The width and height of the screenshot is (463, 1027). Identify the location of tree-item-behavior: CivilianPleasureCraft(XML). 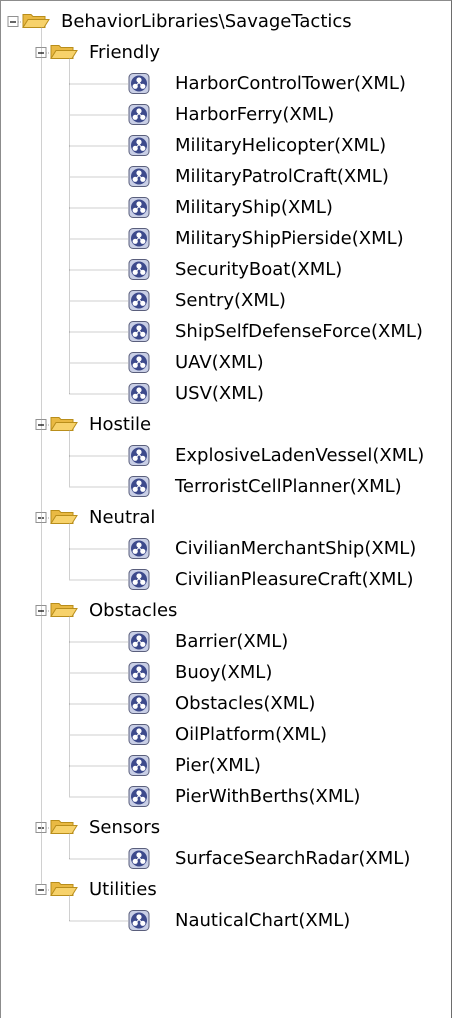
(294, 579).